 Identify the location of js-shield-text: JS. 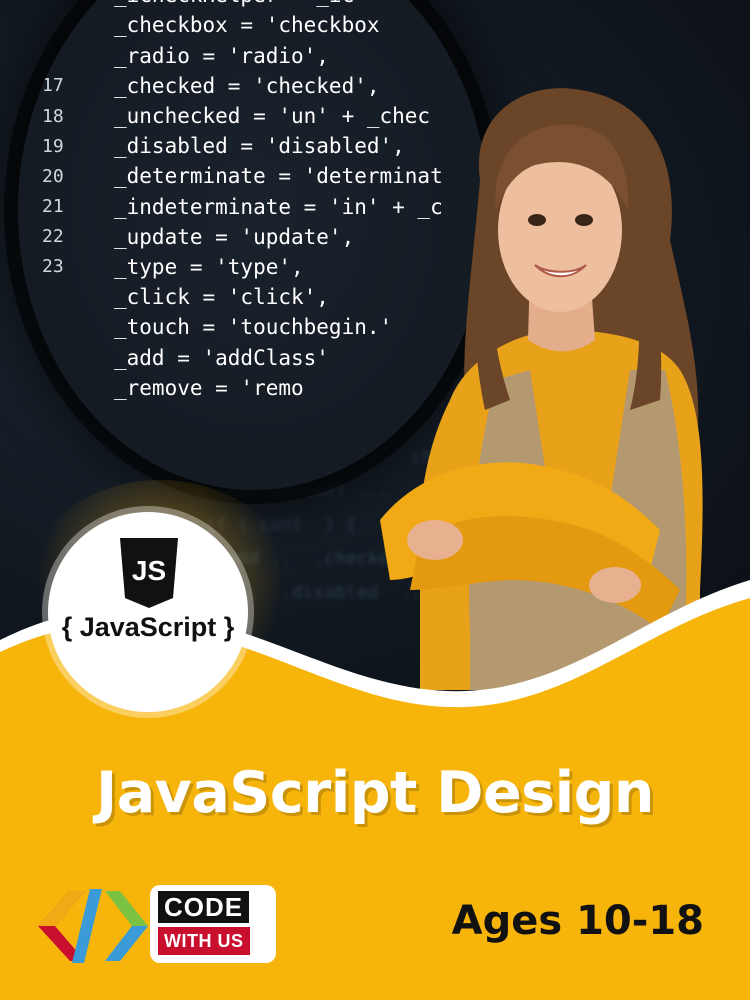
(149, 570).